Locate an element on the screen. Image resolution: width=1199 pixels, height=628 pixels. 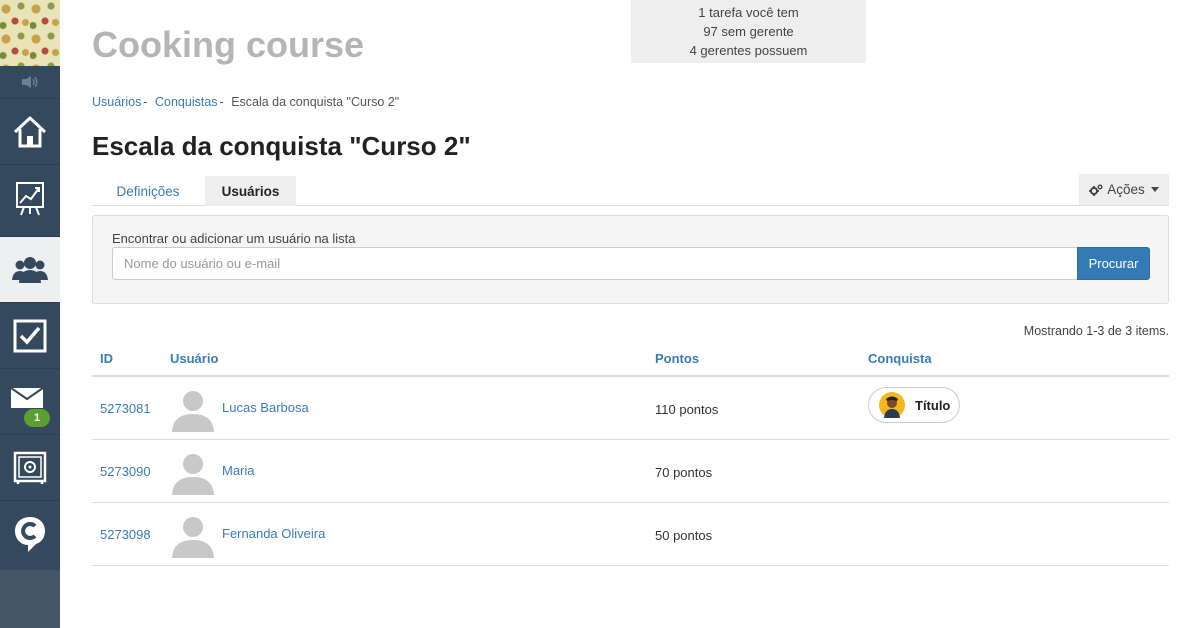
nav-reports is located at coordinates (30, 197).